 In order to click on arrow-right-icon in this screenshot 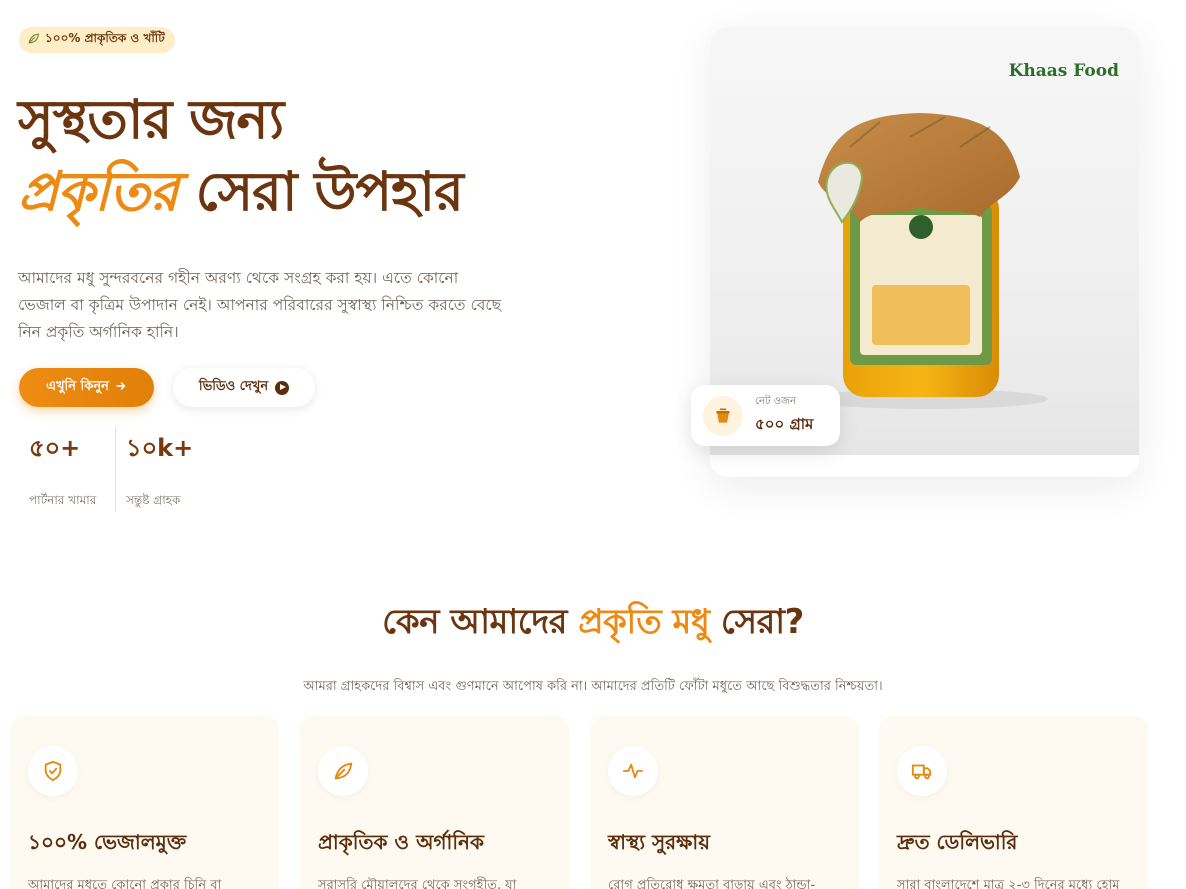, I will do `click(121, 388)`.